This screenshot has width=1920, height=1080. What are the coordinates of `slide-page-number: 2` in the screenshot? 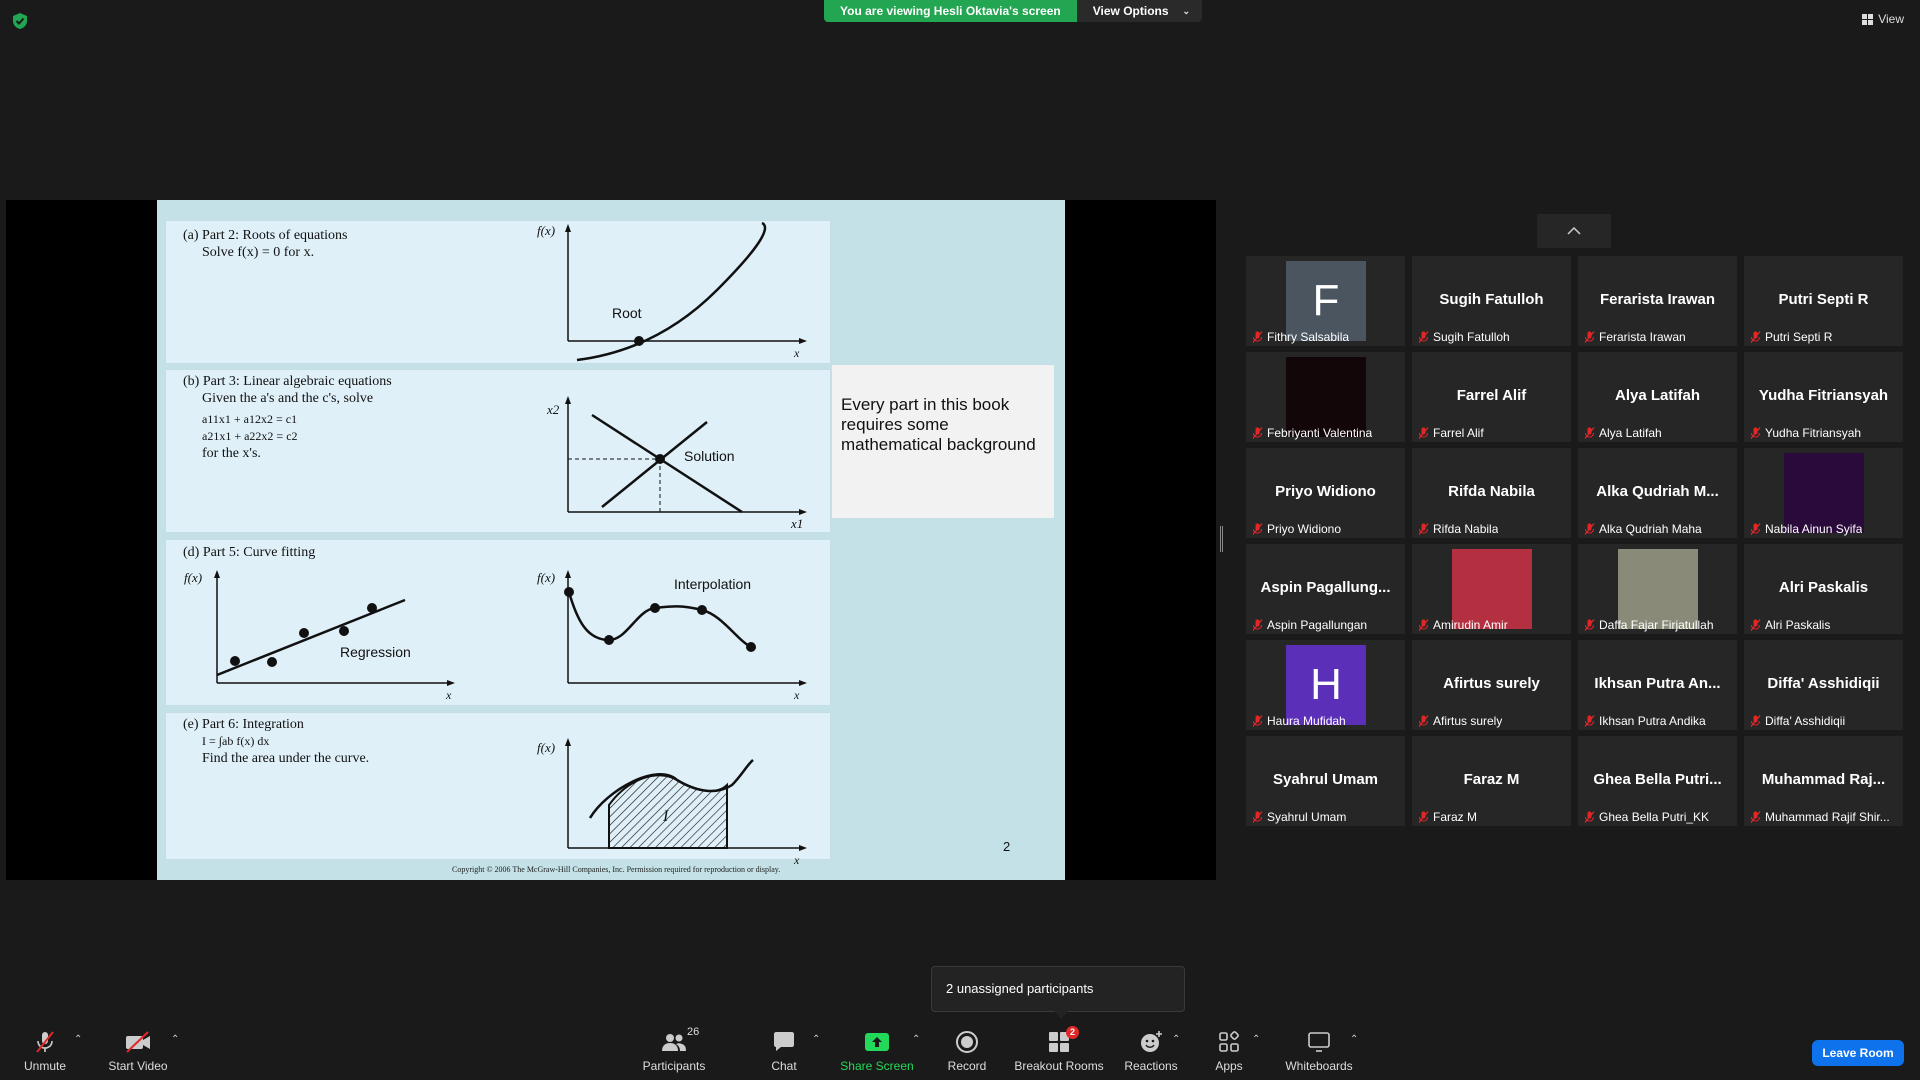 It's located at (1007, 846).